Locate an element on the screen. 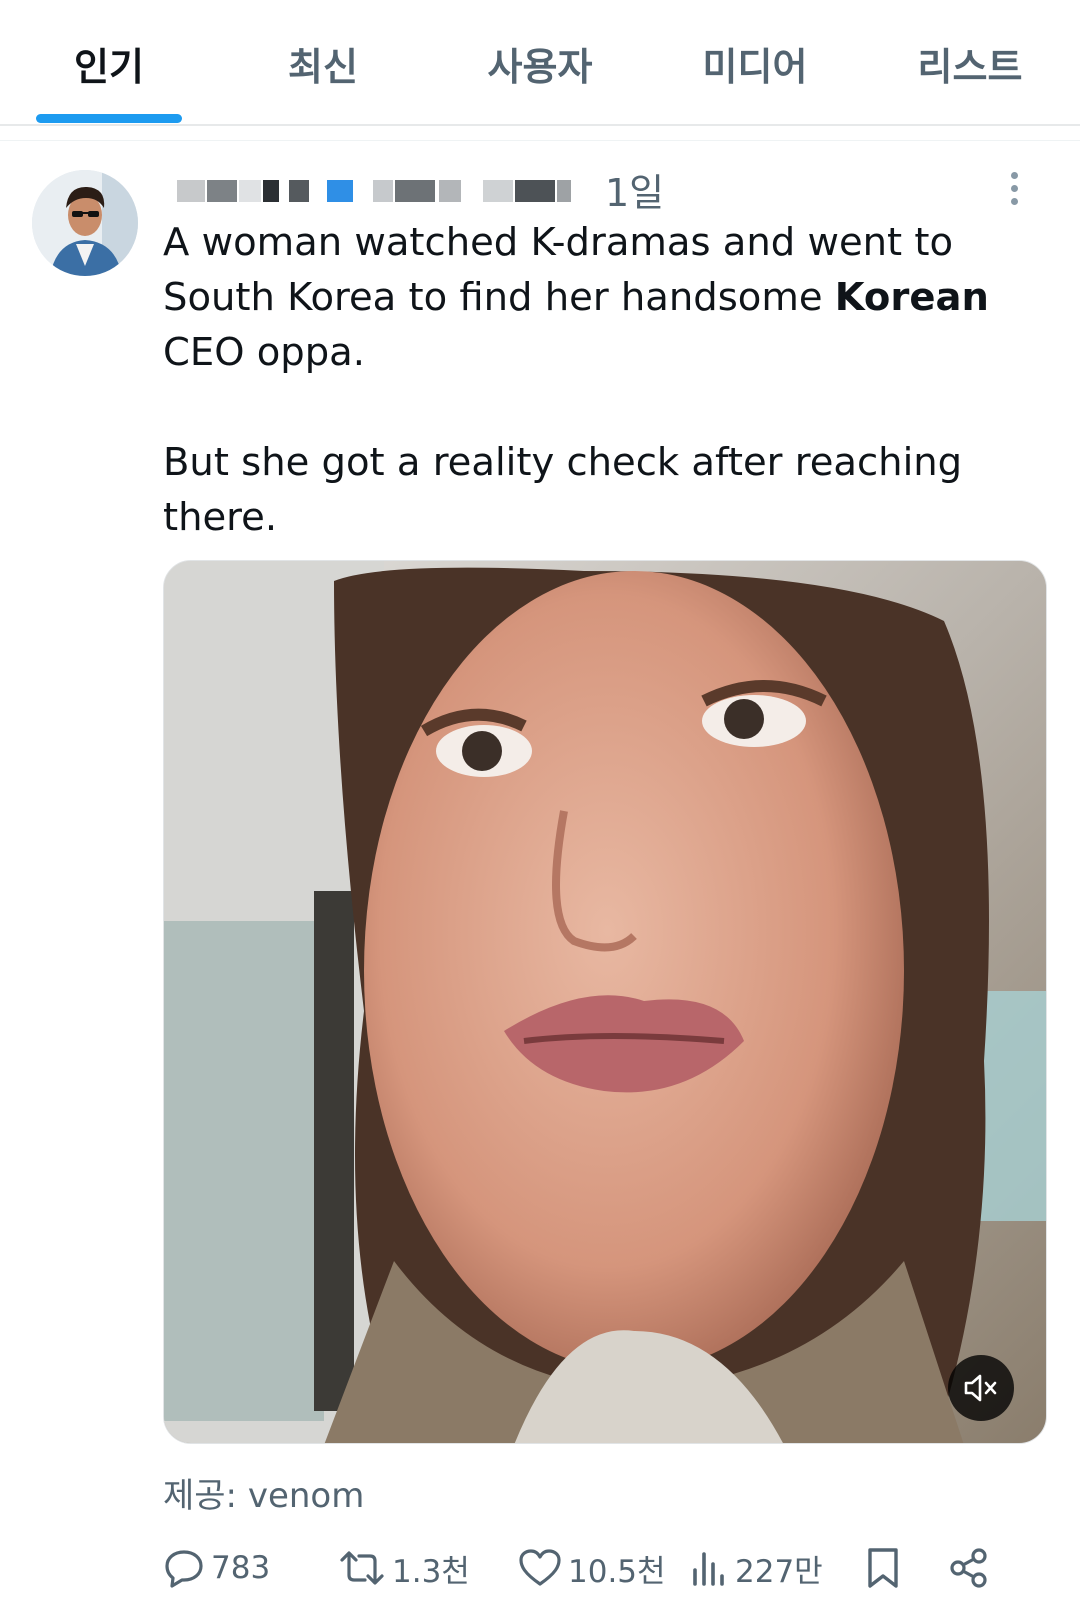 This screenshot has width=1080, height=1620. highlighted-keyword: Korean is located at coordinates (911, 297).